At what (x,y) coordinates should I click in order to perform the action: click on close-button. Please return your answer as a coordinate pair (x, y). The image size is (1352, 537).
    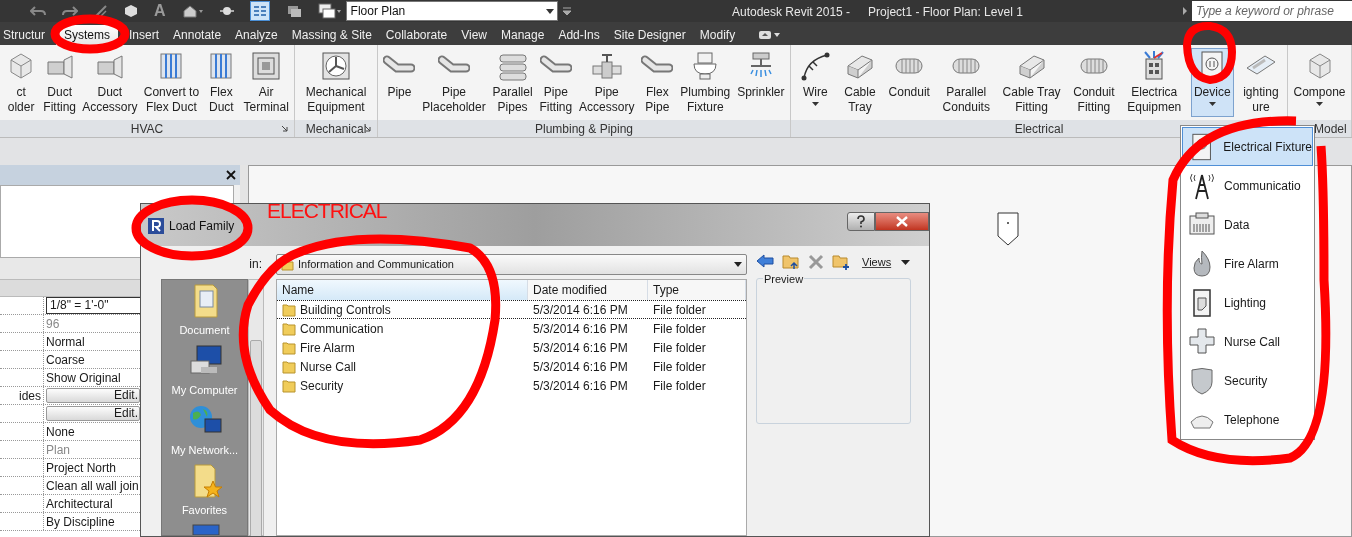
    Looking at the image, I should click on (902, 221).